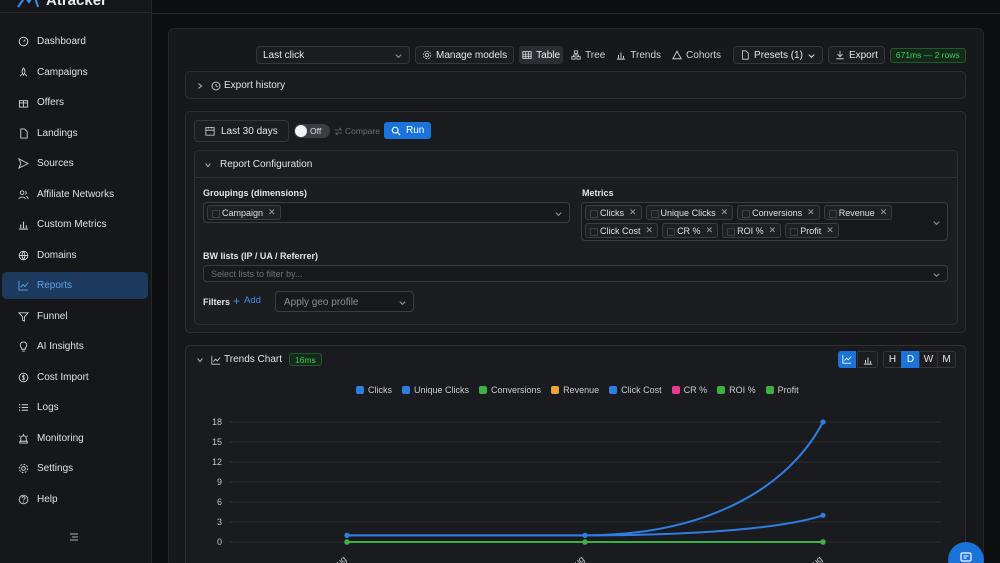  What do you see at coordinates (210, 131) in the screenshot?
I see `calendar-icon` at bounding box center [210, 131].